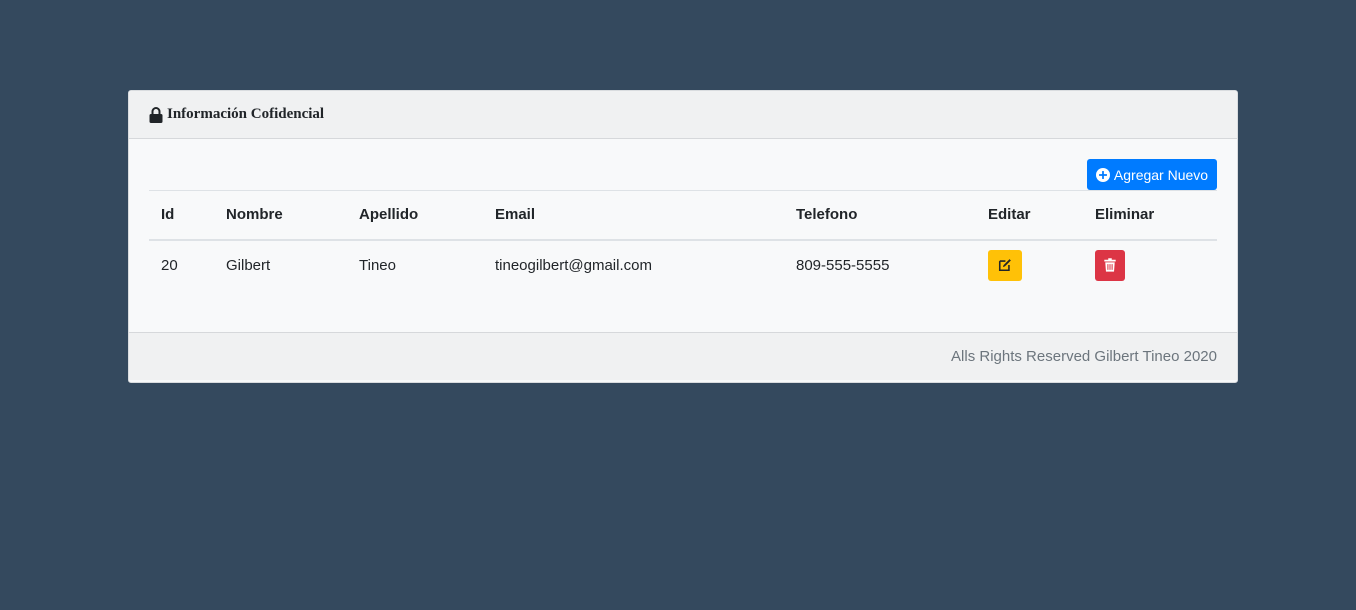 This screenshot has width=1356, height=610. What do you see at coordinates (683, 356) in the screenshot?
I see `card-footer: Alls Rights Reserved Gilbert Tineo 2020` at bounding box center [683, 356].